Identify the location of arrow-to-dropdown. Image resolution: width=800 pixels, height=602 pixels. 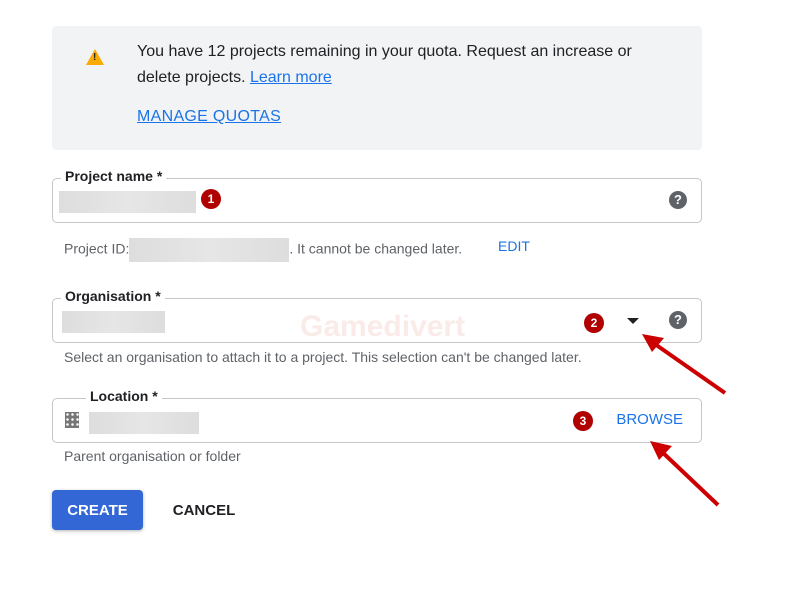
(688, 367).